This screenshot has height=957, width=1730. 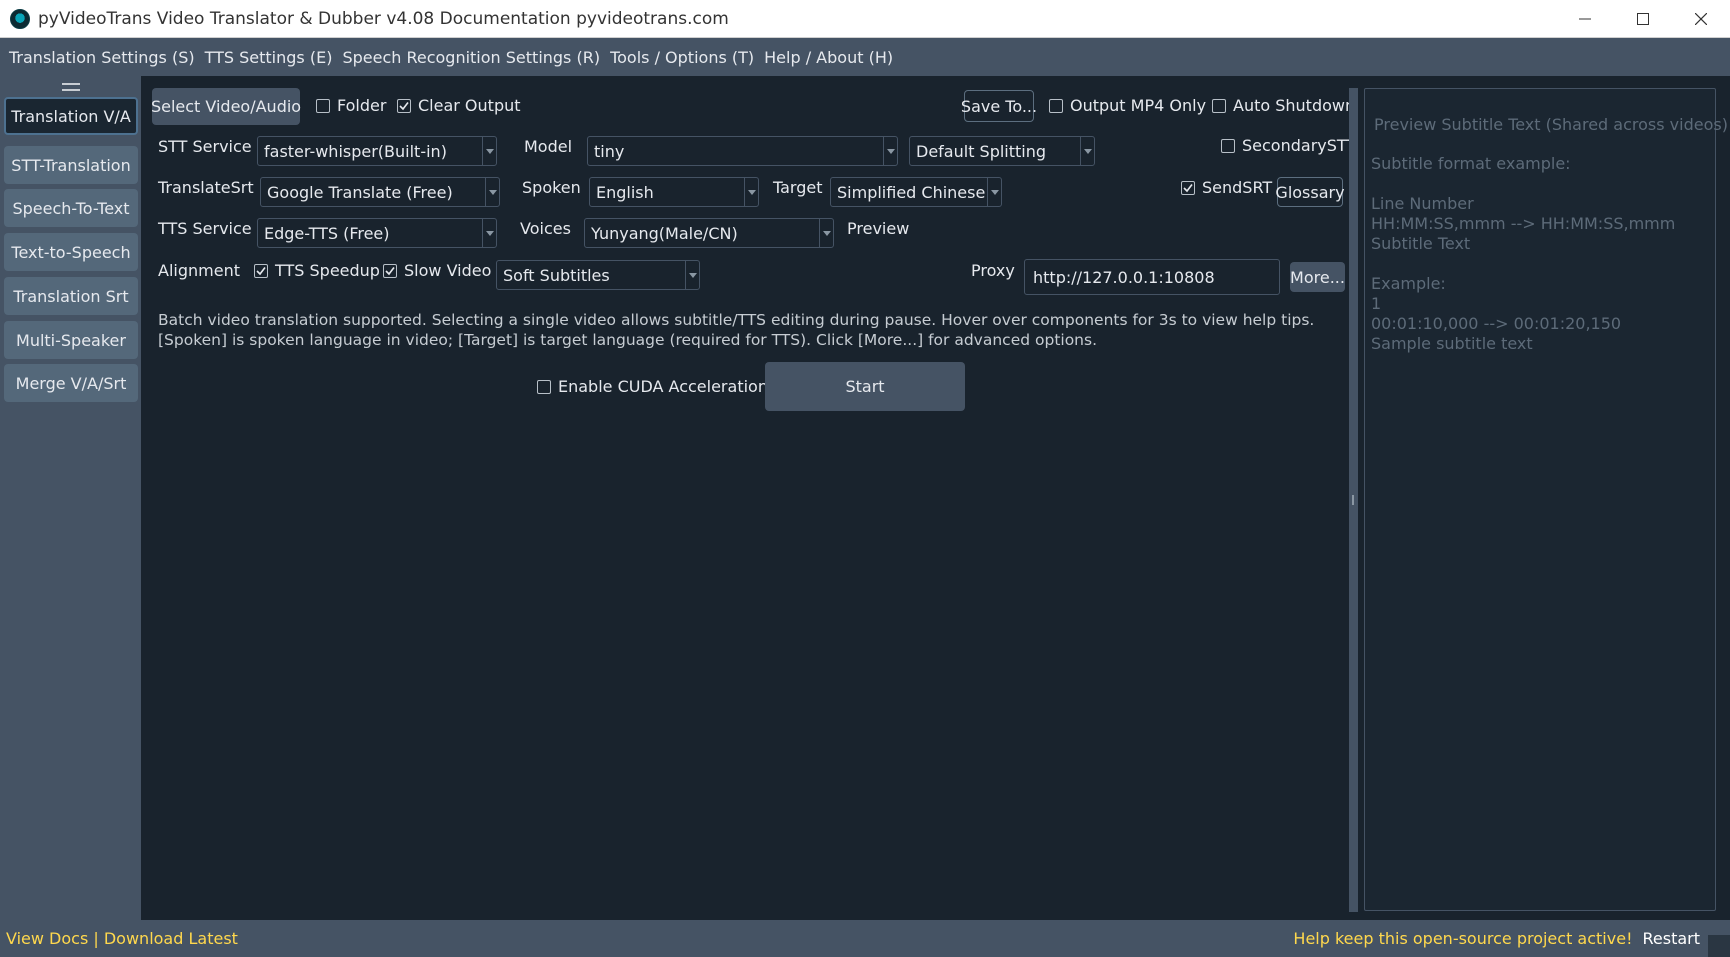 I want to click on voices-label: Voices, so click(x=545, y=228).